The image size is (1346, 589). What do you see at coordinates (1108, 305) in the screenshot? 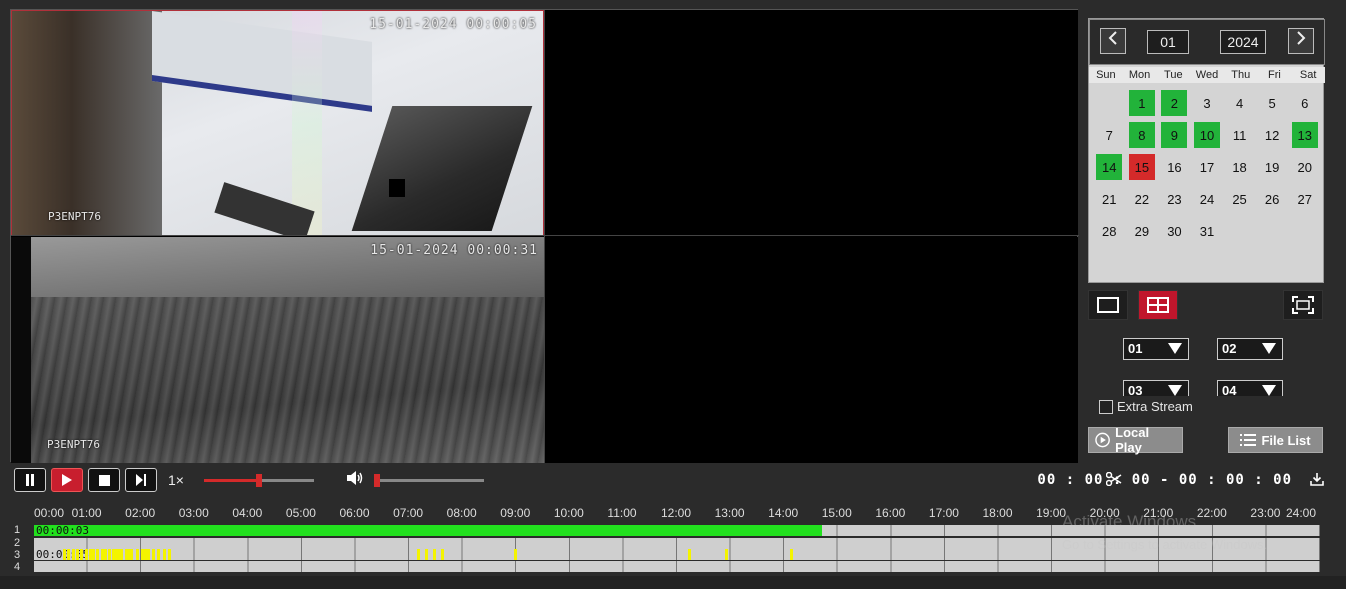
I see `single-view-button` at bounding box center [1108, 305].